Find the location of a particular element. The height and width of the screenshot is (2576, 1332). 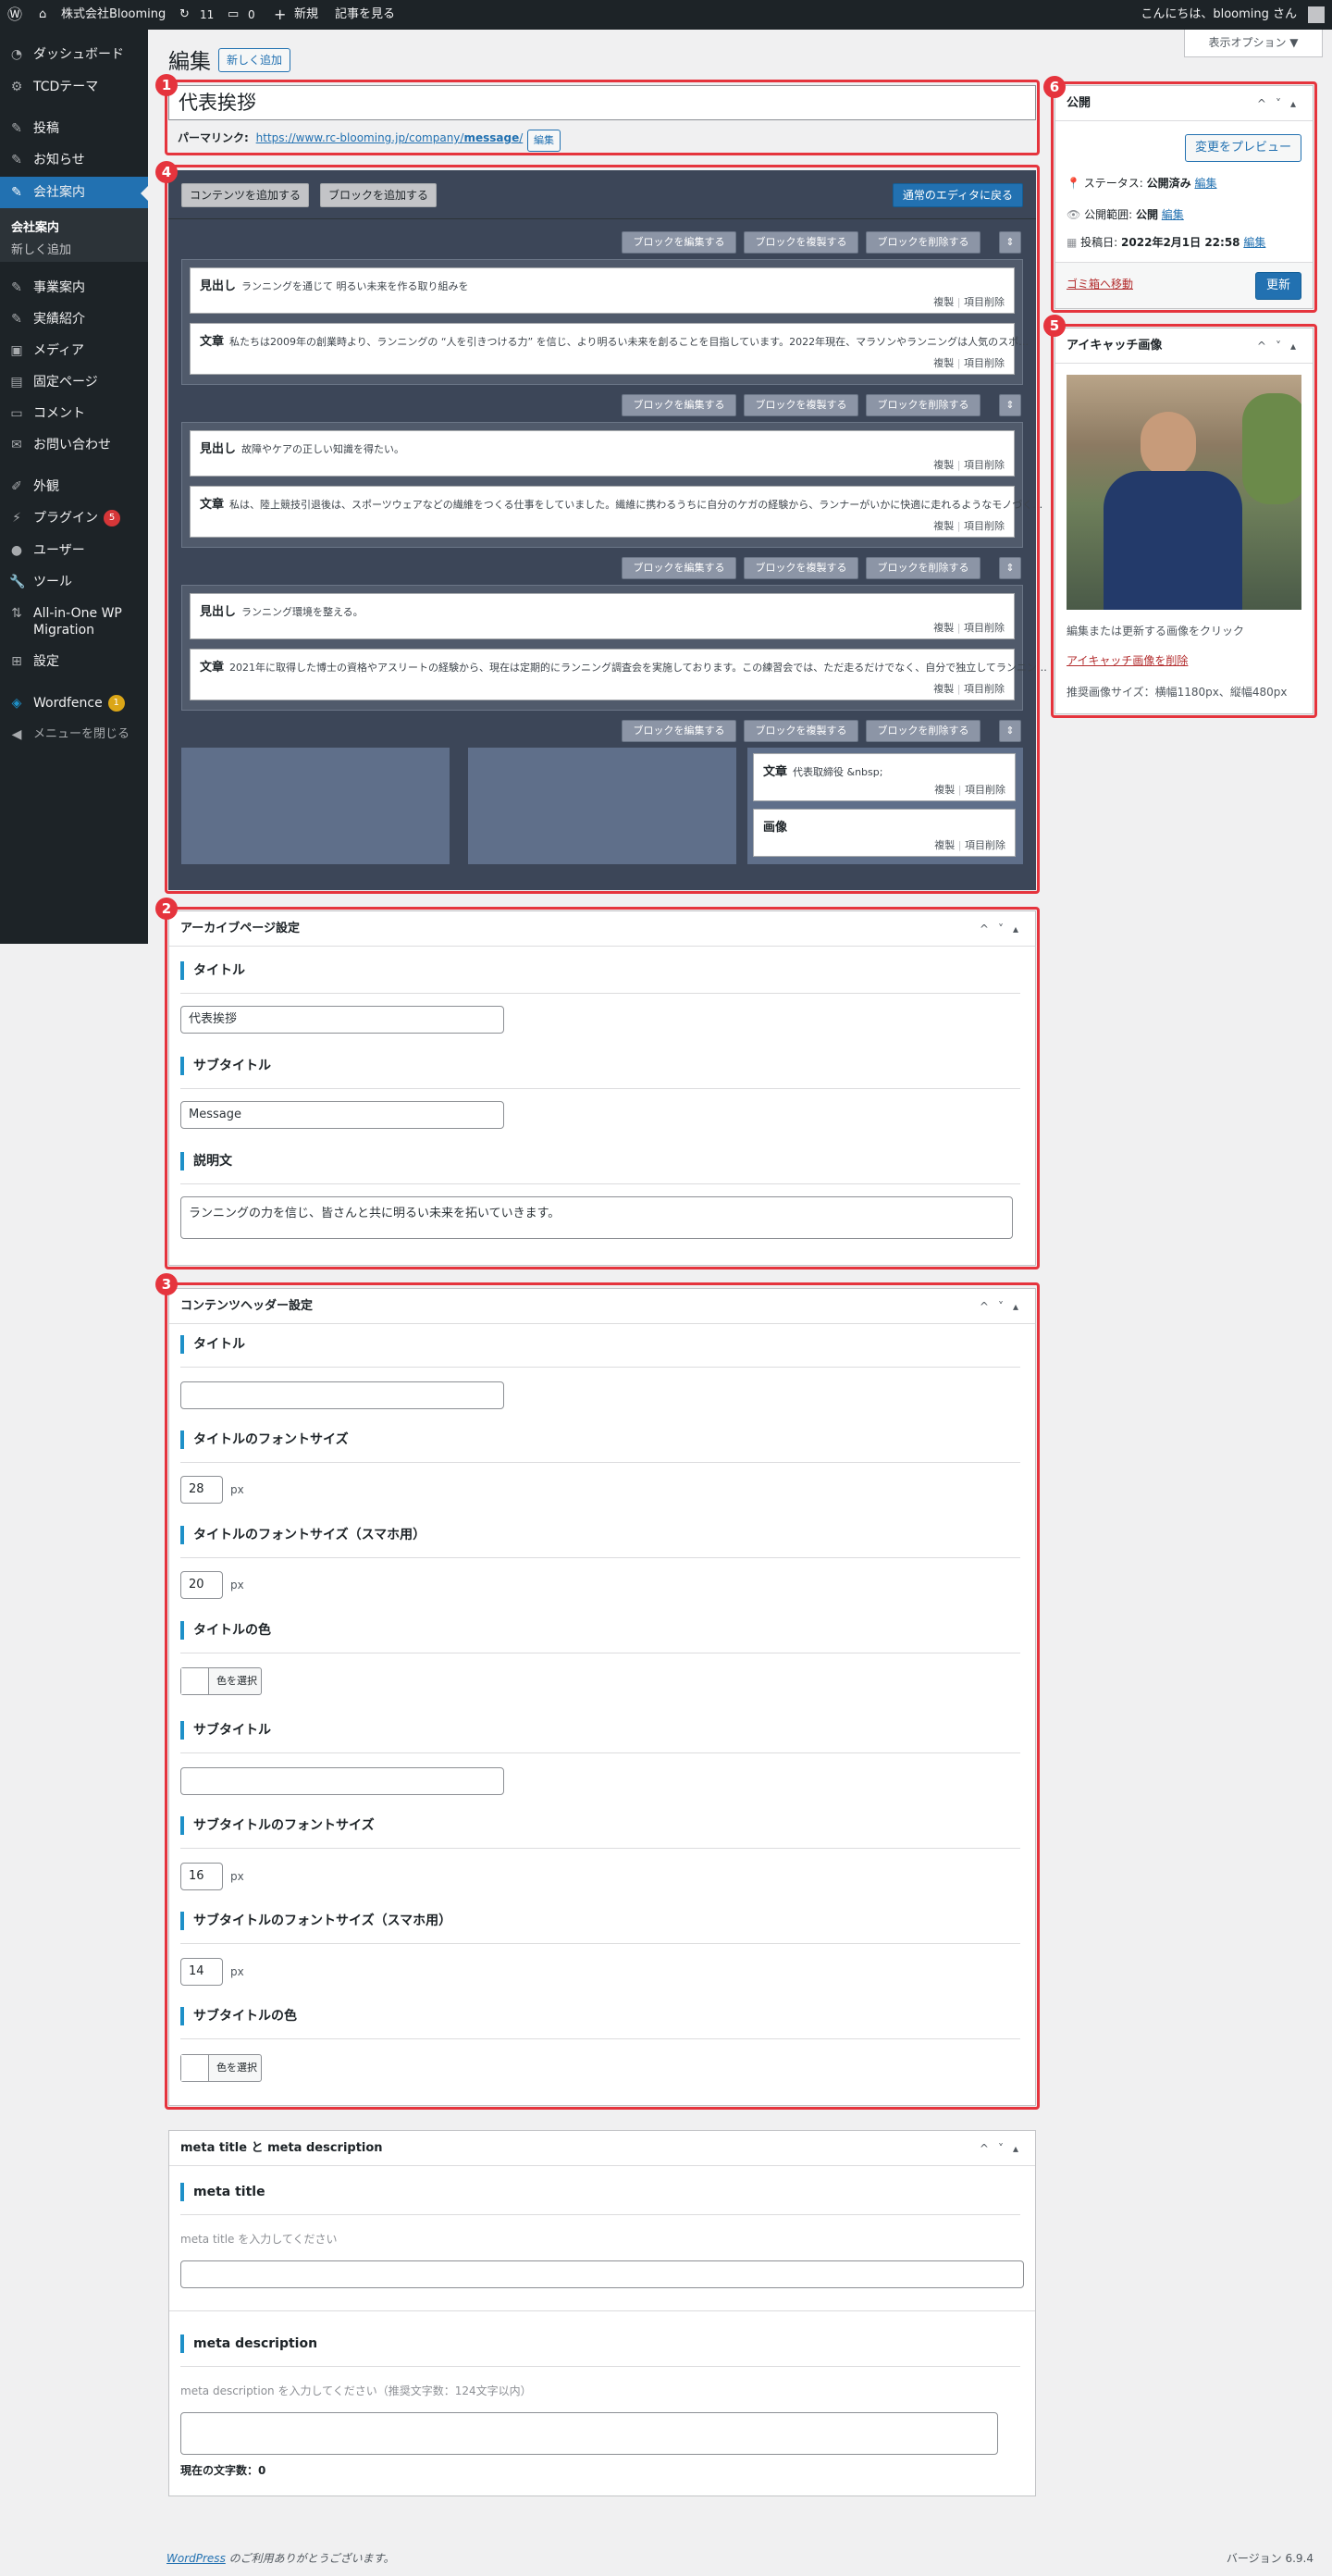

sidebar-item-settings: ⊞ 設定 is located at coordinates (74, 661).